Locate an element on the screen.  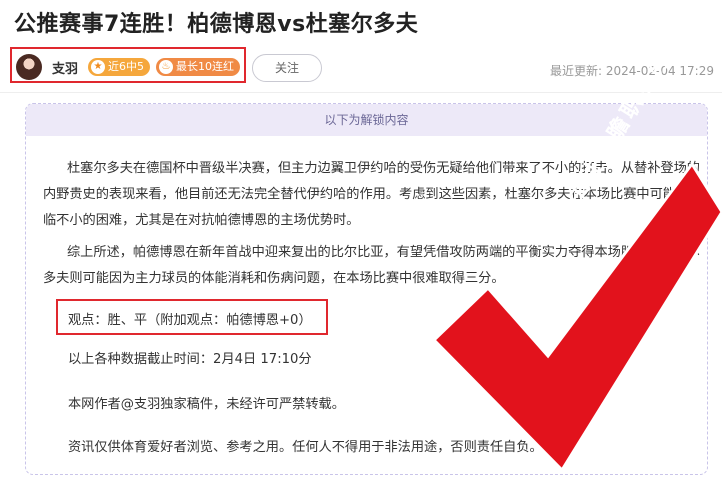
disclaimer-text: 资讯仅供体育爱好者浏览、参考之用。任何人不得用于非法用途，否则责任自负。 is located at coordinates (305, 447).